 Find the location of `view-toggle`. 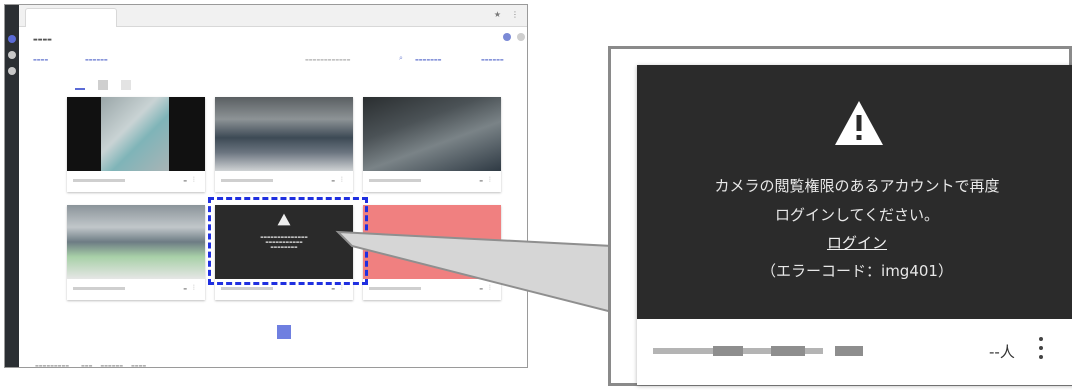

view-toggle is located at coordinates (107, 82).